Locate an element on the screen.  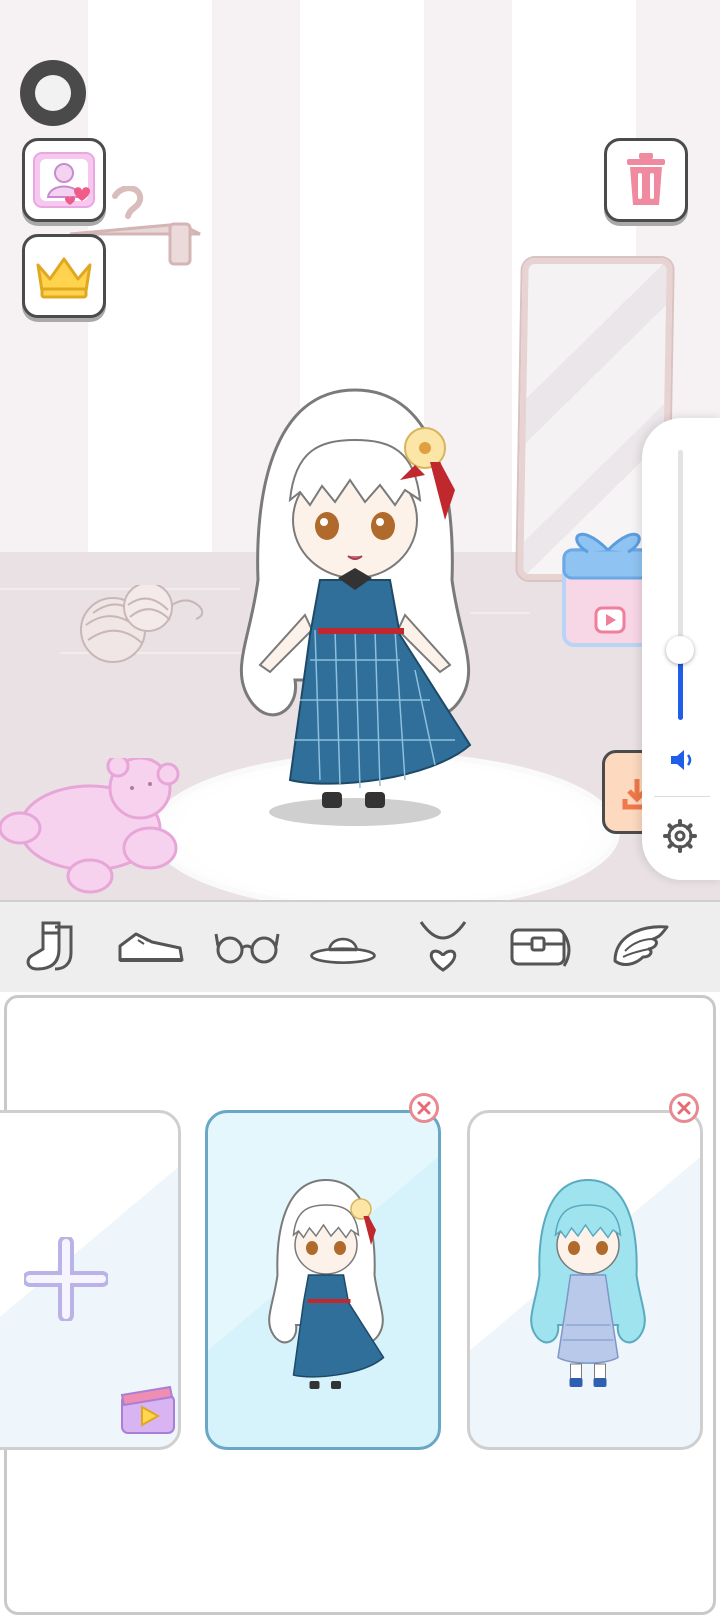
category-shoes is located at coordinates (151, 946).